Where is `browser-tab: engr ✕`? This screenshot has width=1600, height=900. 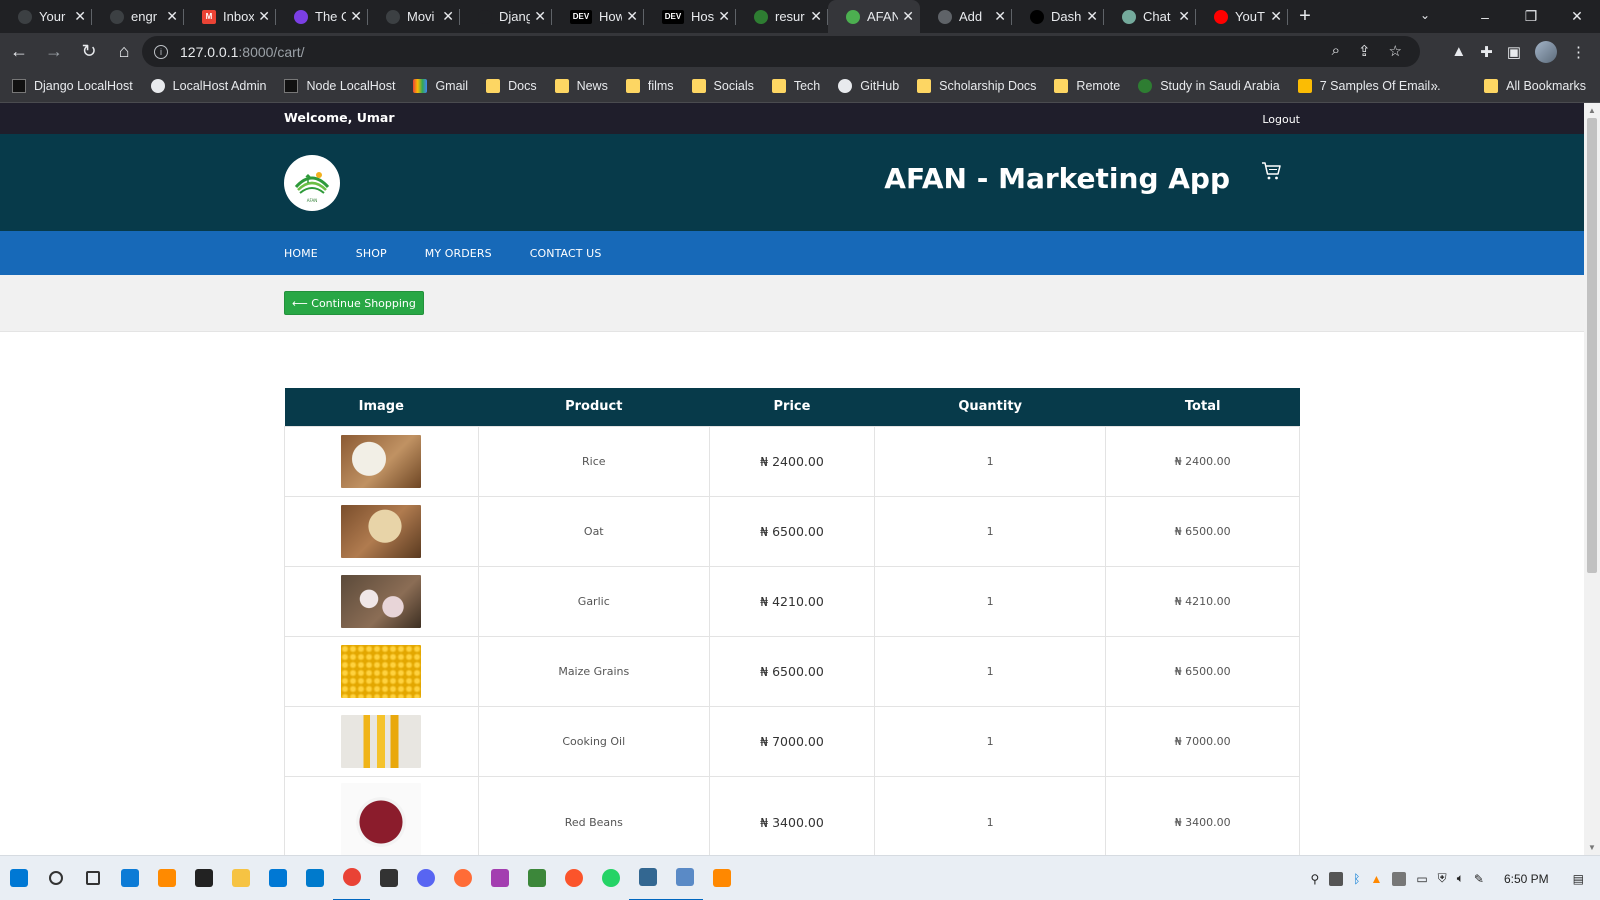
browser-tab: engr ✕ is located at coordinates (138, 16).